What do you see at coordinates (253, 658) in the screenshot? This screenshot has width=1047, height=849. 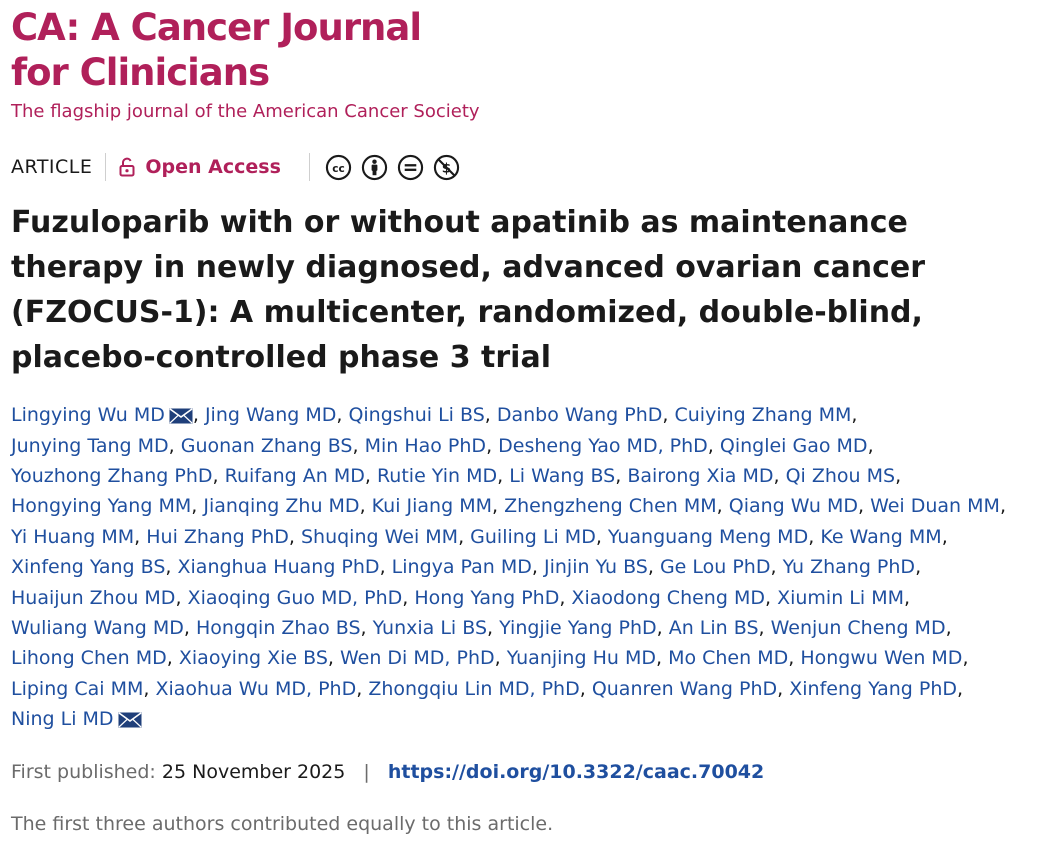 I see `author-link: Xiaoying Xie BS` at bounding box center [253, 658].